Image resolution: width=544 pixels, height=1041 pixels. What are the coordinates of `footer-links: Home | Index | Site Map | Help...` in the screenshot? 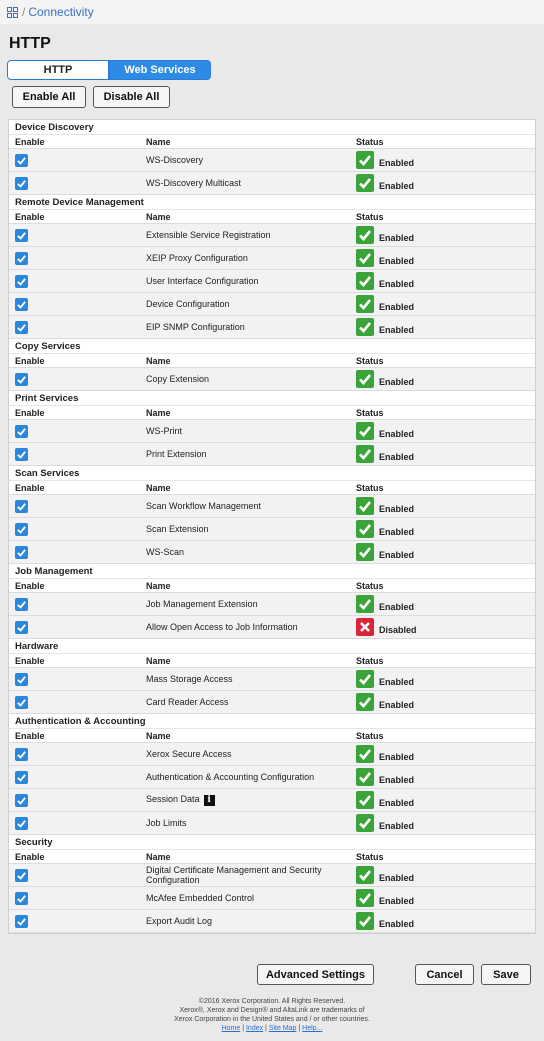 It's located at (272, 1028).